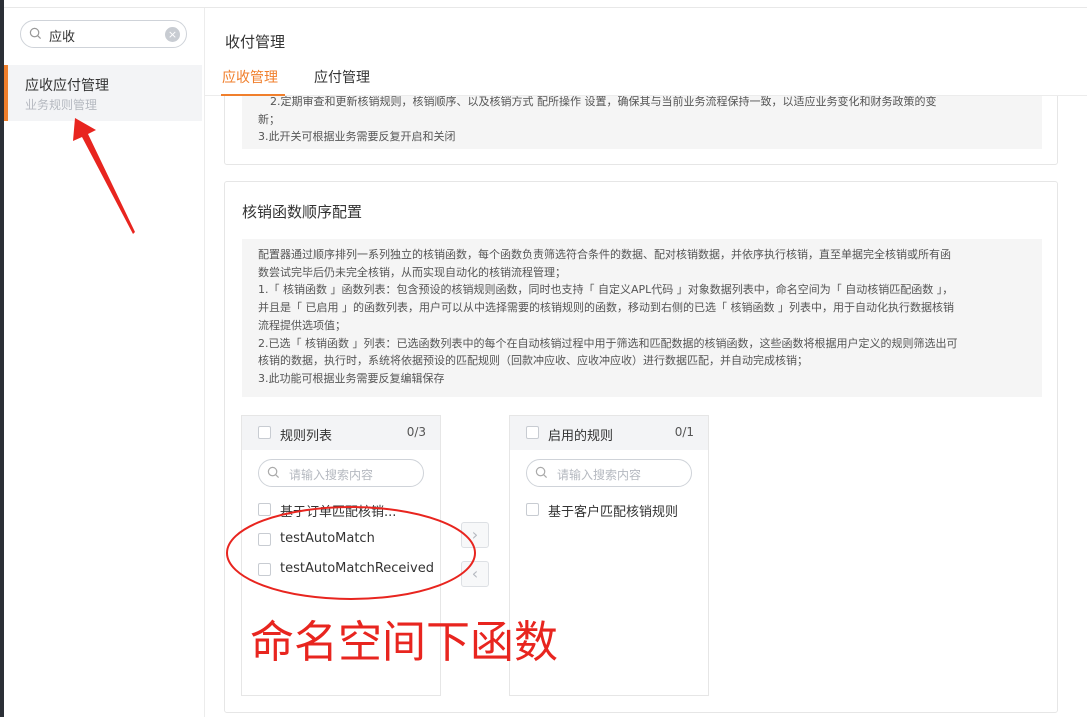 The image size is (1087, 717). Describe the element at coordinates (306, 436) in the screenshot. I see `panel-title: 规则列表` at that location.